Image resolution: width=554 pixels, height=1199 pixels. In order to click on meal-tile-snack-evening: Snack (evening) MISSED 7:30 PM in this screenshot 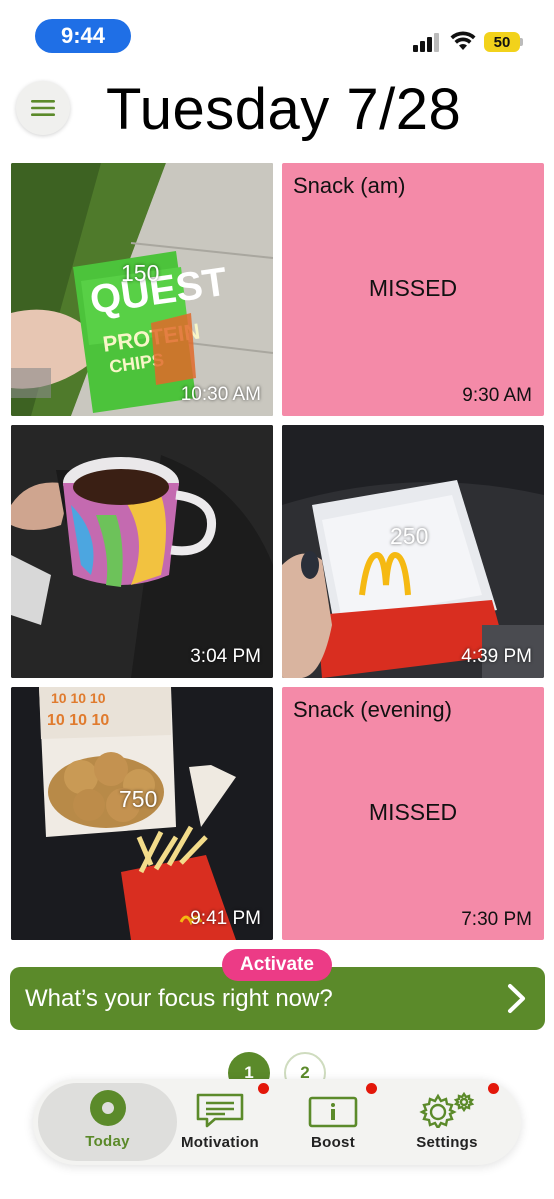, I will do `click(413, 813)`.